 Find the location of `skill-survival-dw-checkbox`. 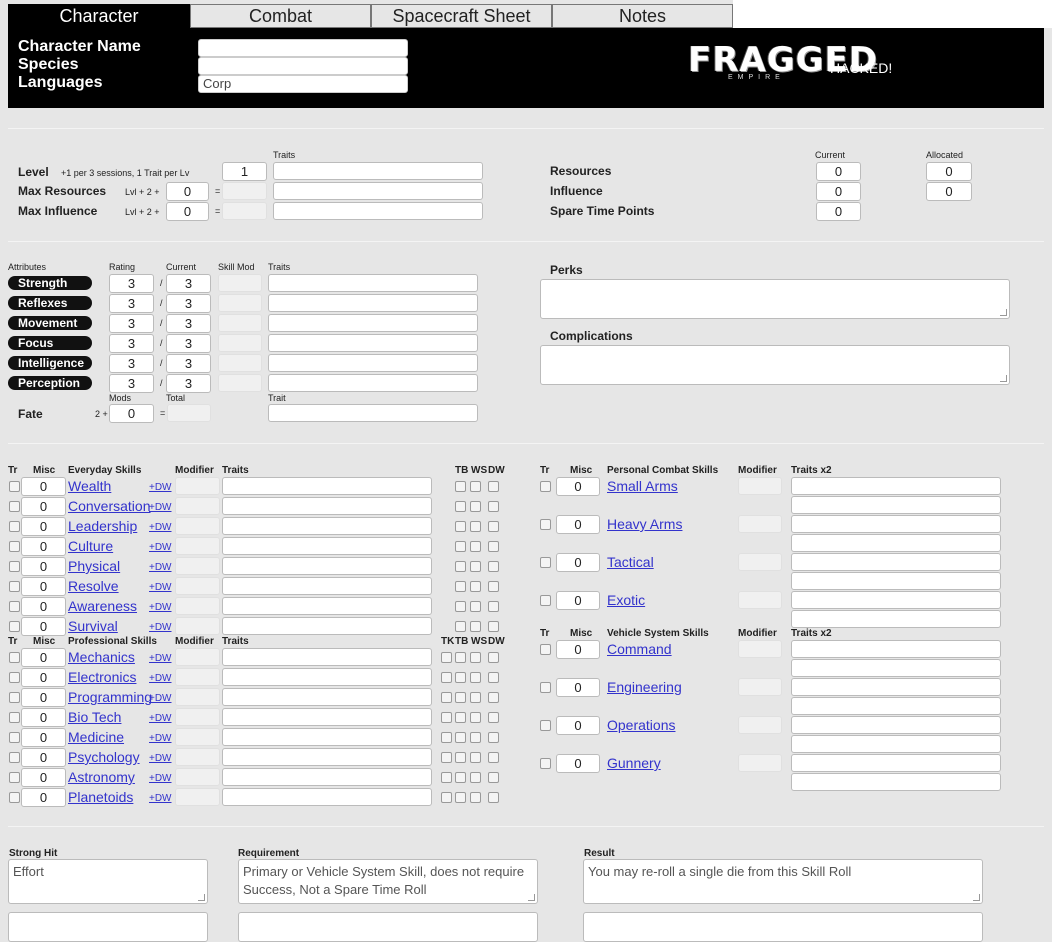

skill-survival-dw-checkbox is located at coordinates (493, 626).